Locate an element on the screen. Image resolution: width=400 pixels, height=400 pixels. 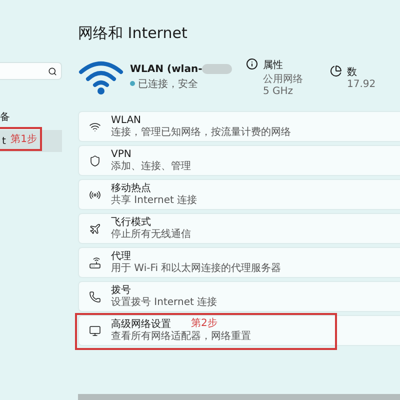
row-subtitle: 添加、连接、管理 is located at coordinates (151, 166).